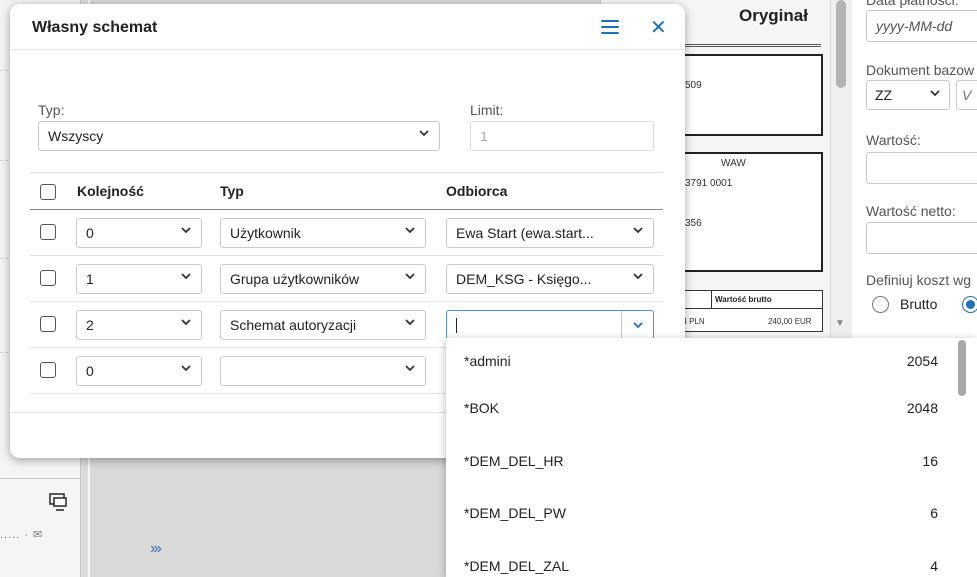 The height and width of the screenshot is (577, 977). I want to click on list-item: *BOK 2048, so click(701, 408).